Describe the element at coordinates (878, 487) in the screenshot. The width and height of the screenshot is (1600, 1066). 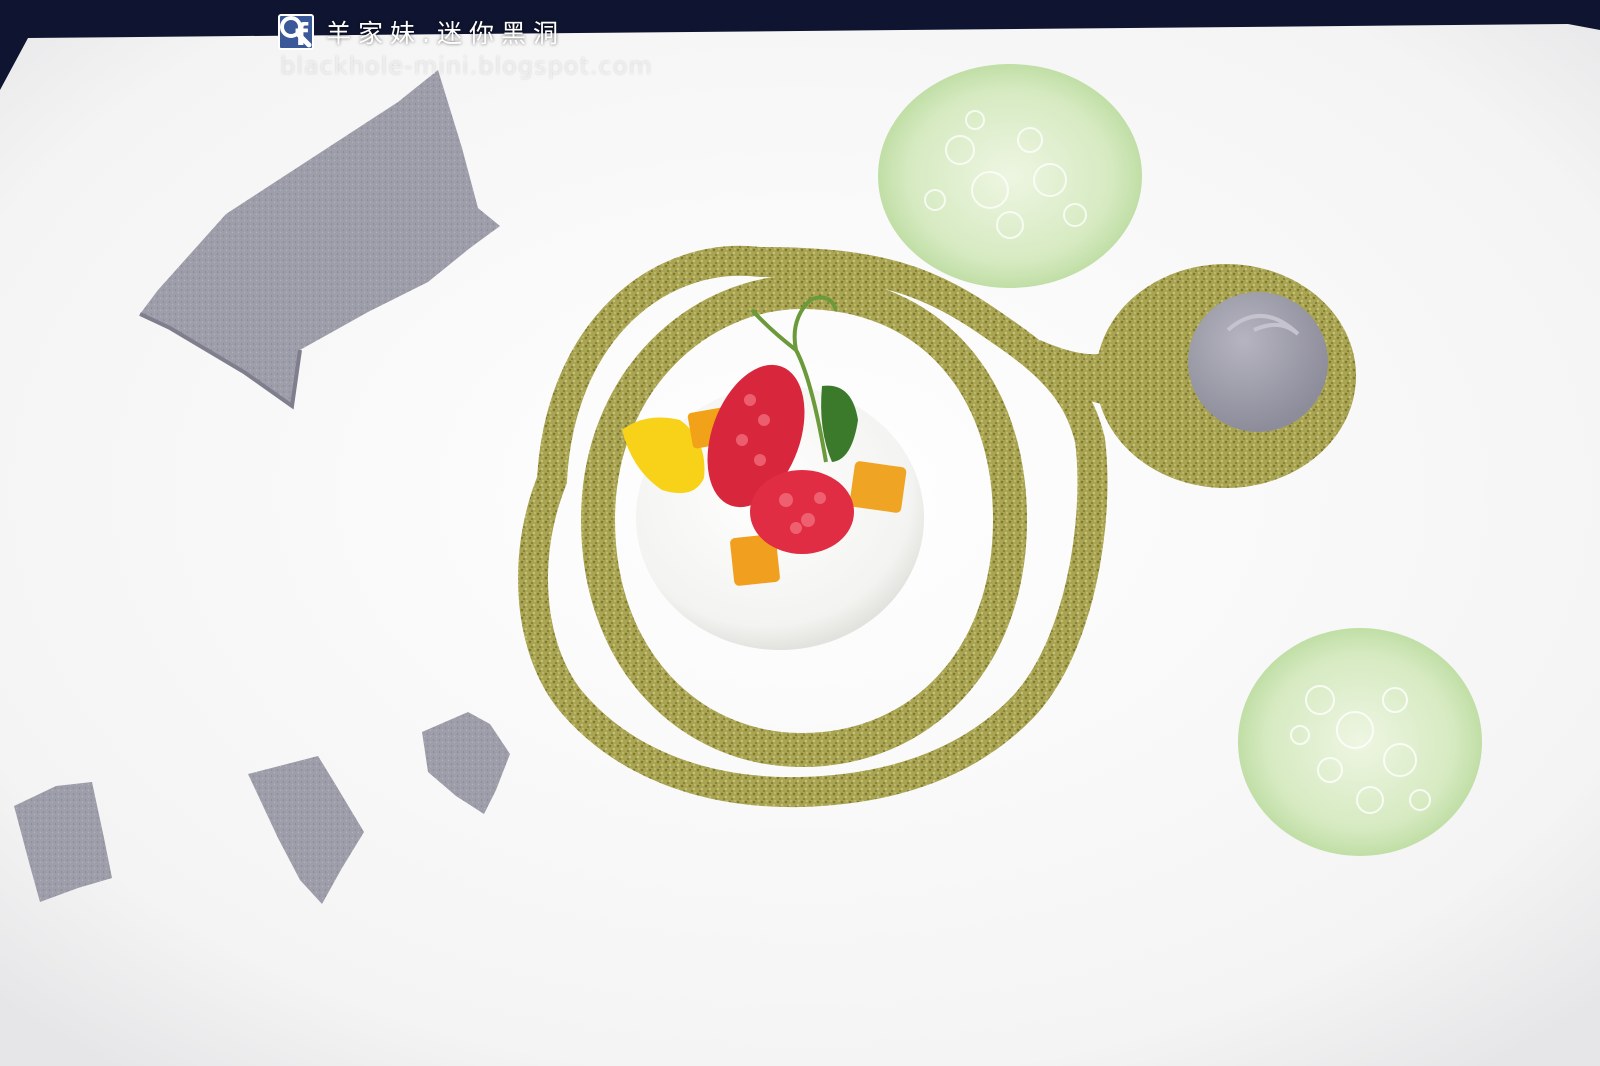
I see `mango-cube` at that location.